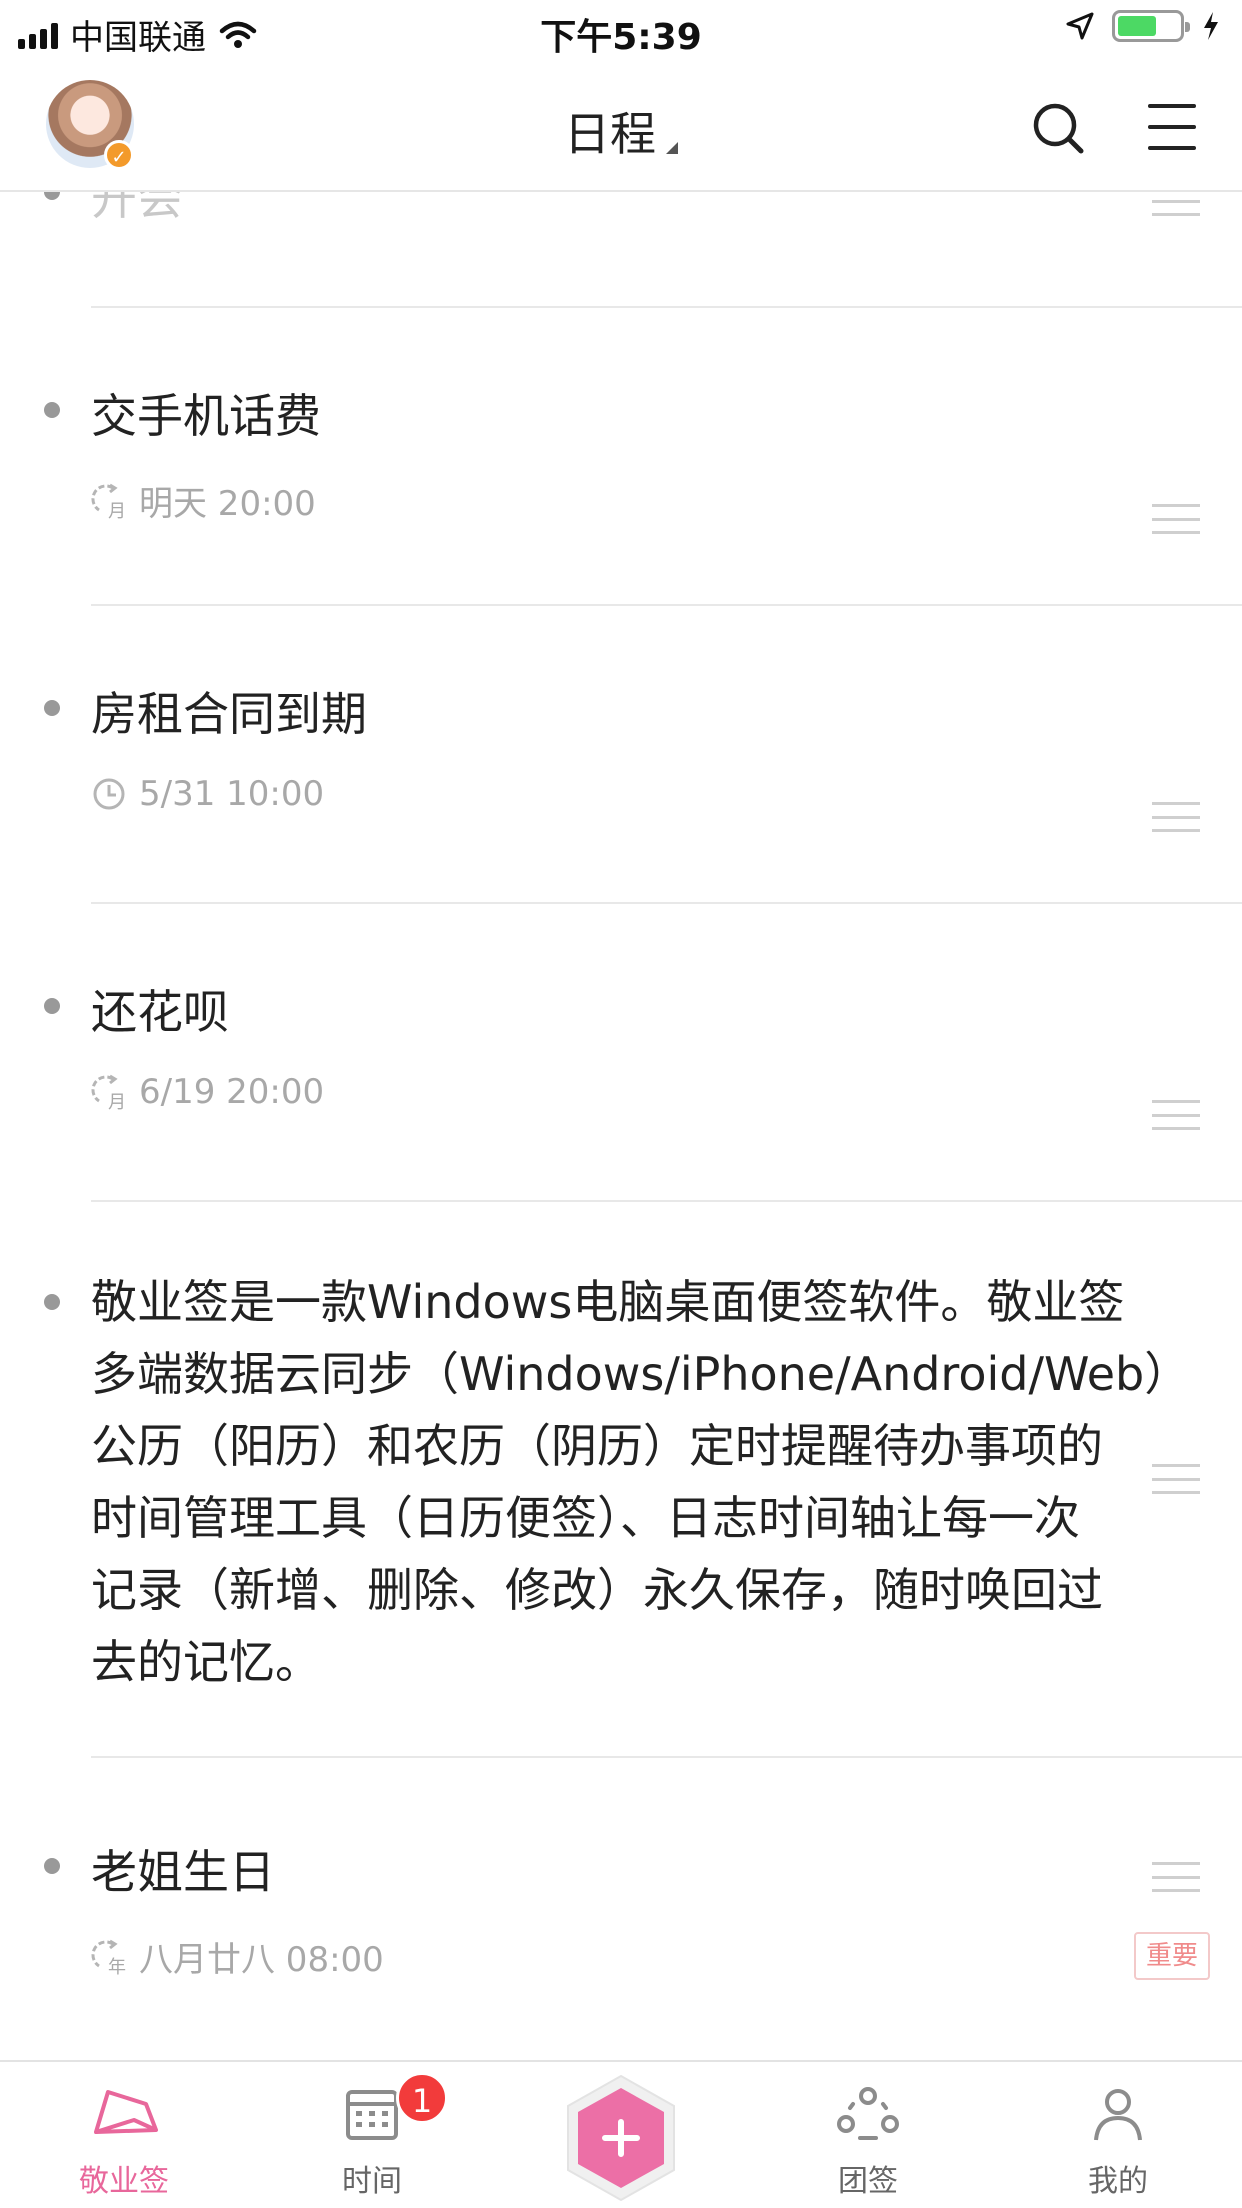 The image size is (1242, 2208). What do you see at coordinates (1211, 26) in the screenshot?
I see `charging-bolt-icon` at bounding box center [1211, 26].